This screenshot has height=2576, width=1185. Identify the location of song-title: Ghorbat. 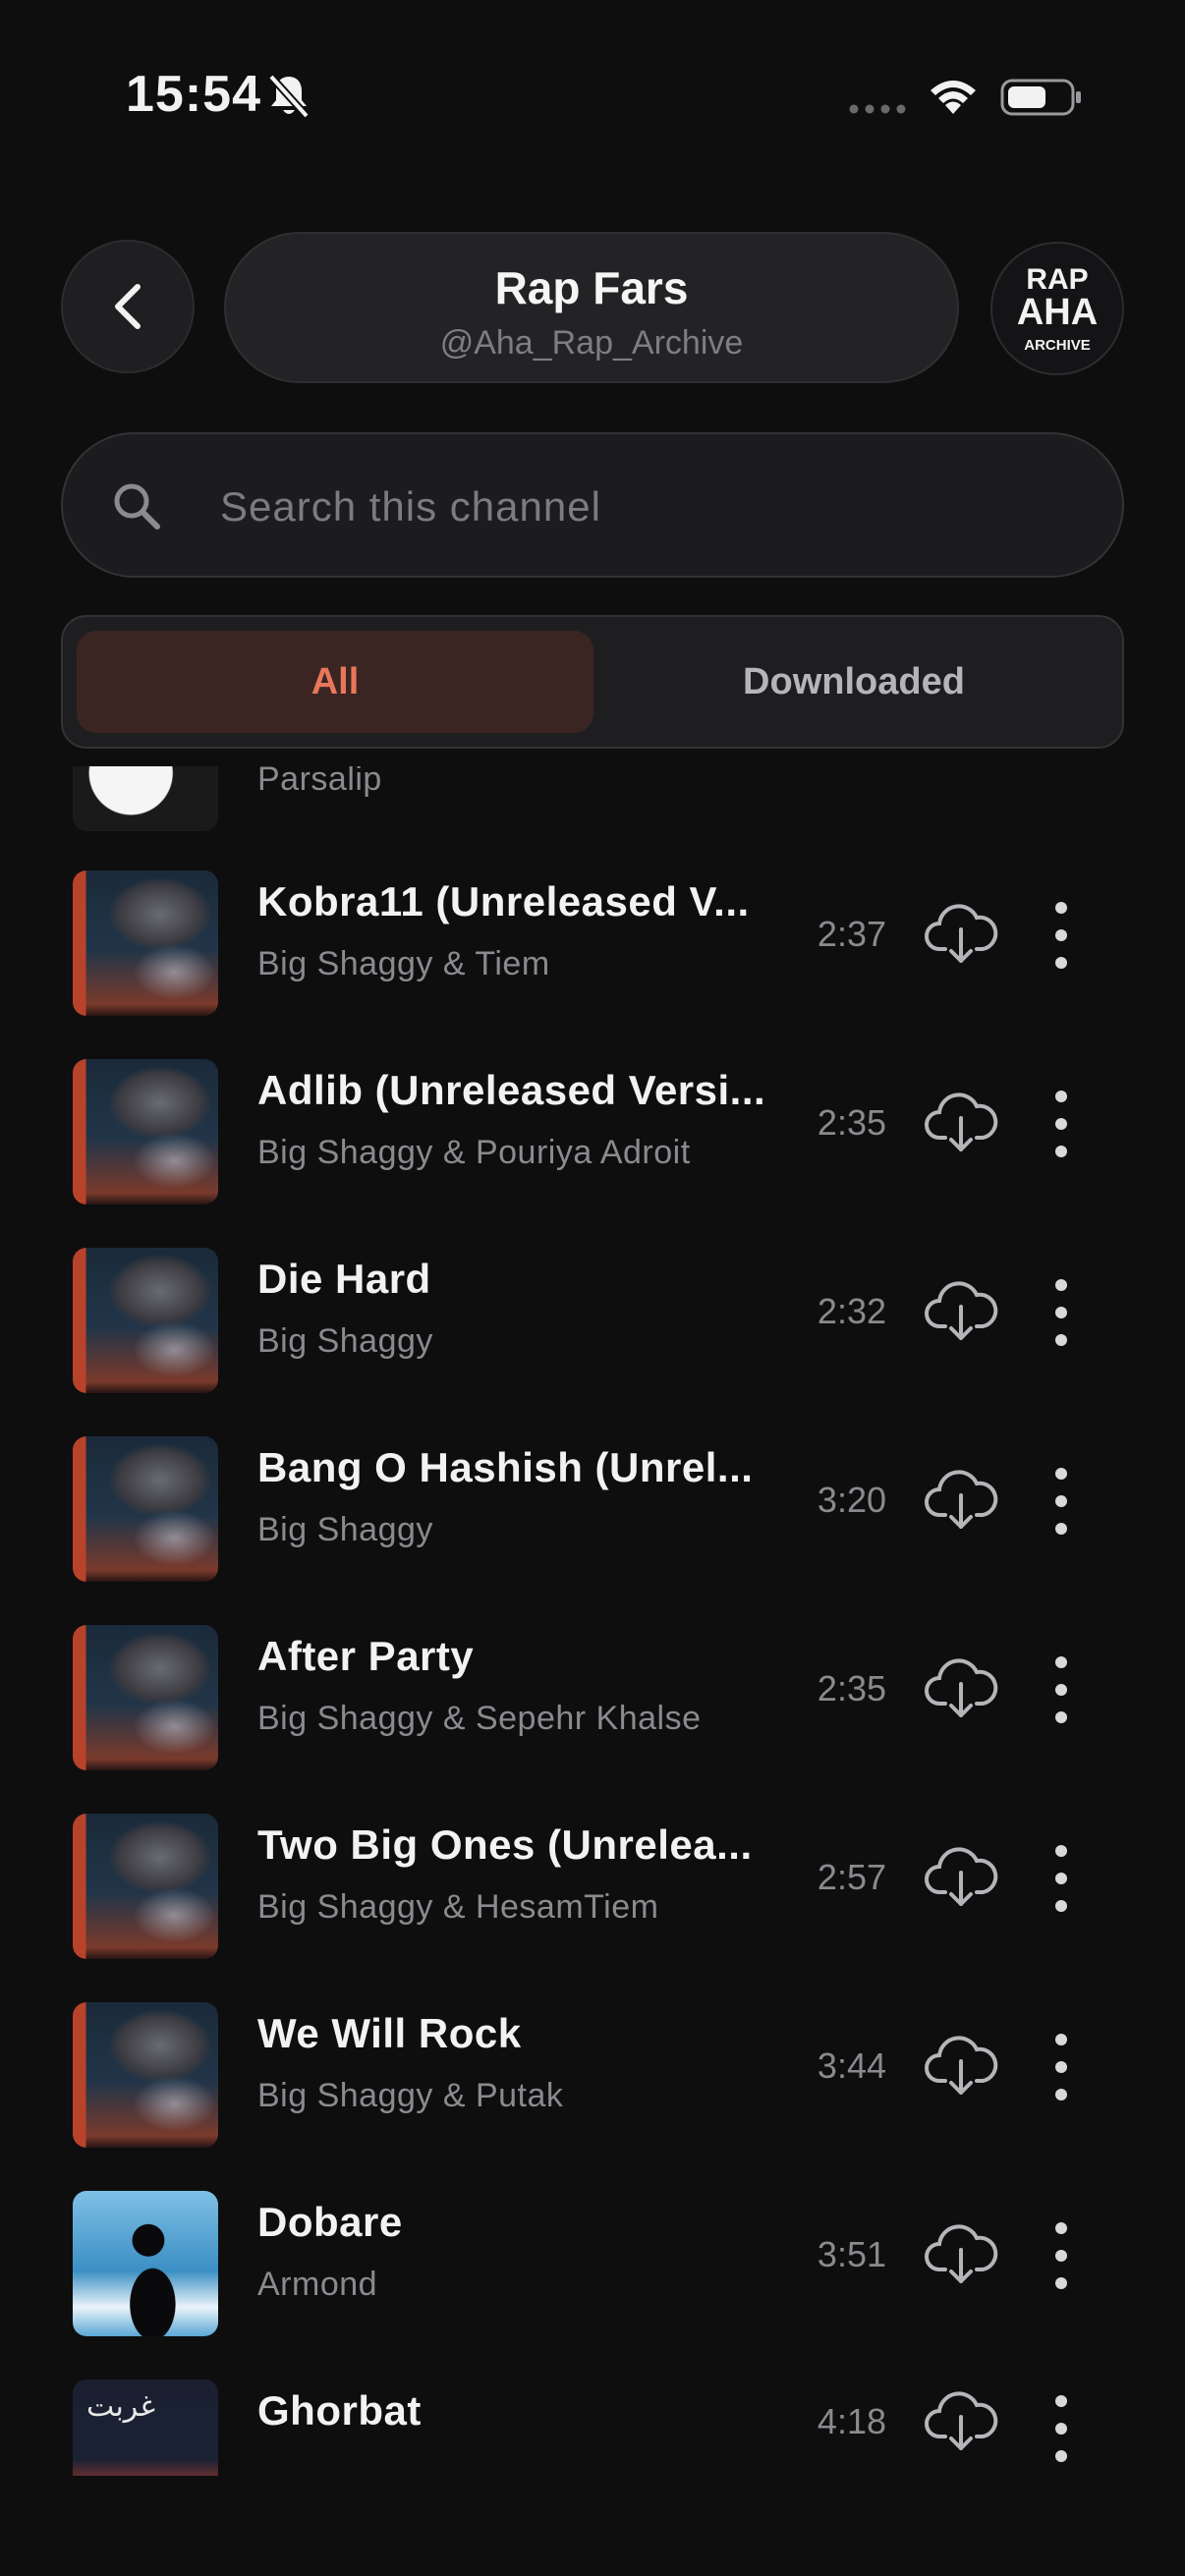
(340, 2410).